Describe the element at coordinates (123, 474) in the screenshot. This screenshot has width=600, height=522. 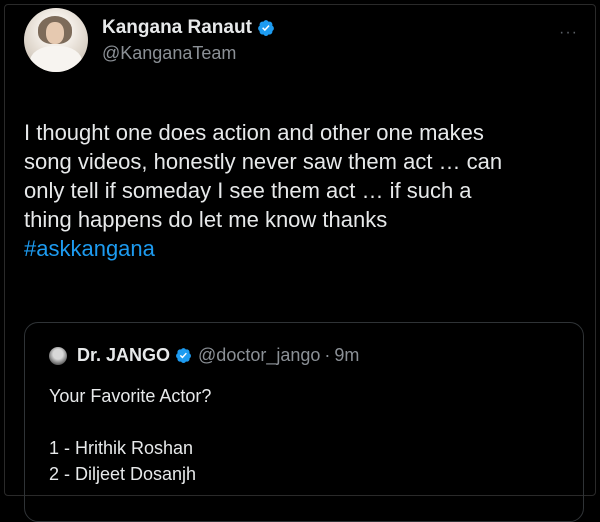
I see `quoted-option: 2 - Diljeet Dosanjh` at that location.